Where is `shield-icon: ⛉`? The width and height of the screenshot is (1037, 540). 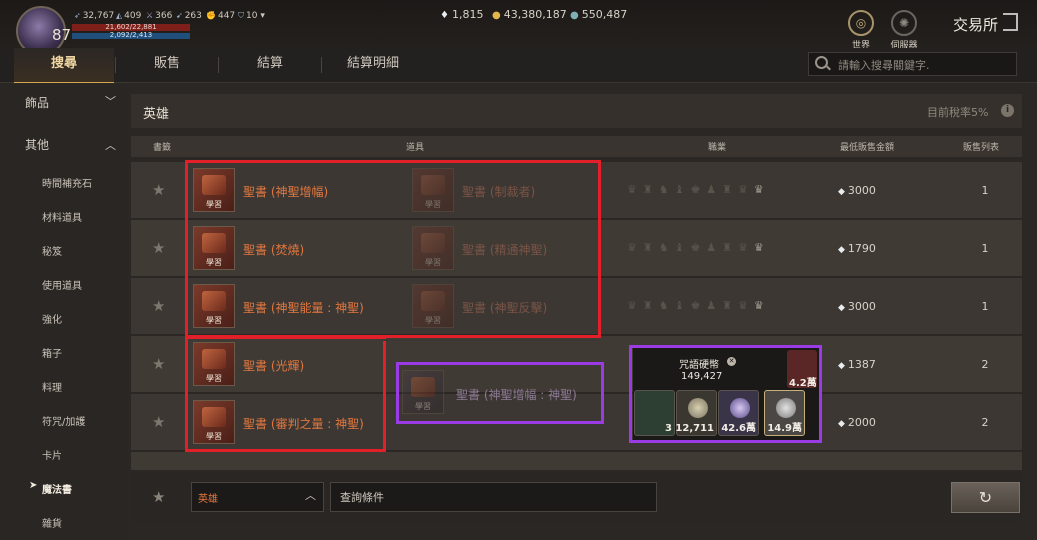 shield-icon: ⛉ is located at coordinates (241, 15).